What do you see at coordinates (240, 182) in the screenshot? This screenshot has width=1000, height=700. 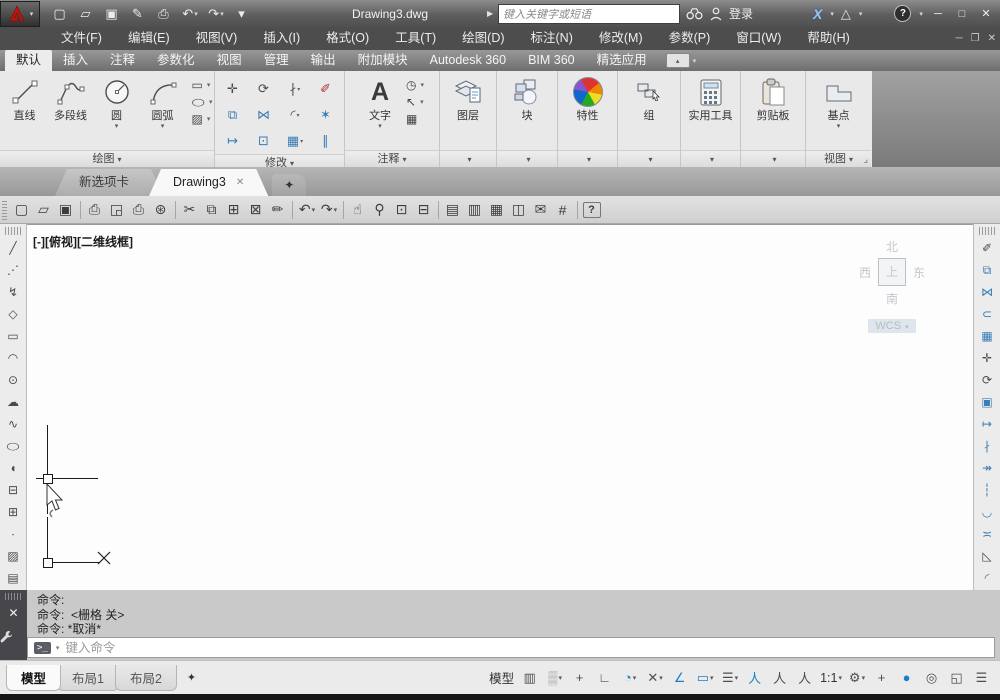 I see `close-tab-icon: ✕` at bounding box center [240, 182].